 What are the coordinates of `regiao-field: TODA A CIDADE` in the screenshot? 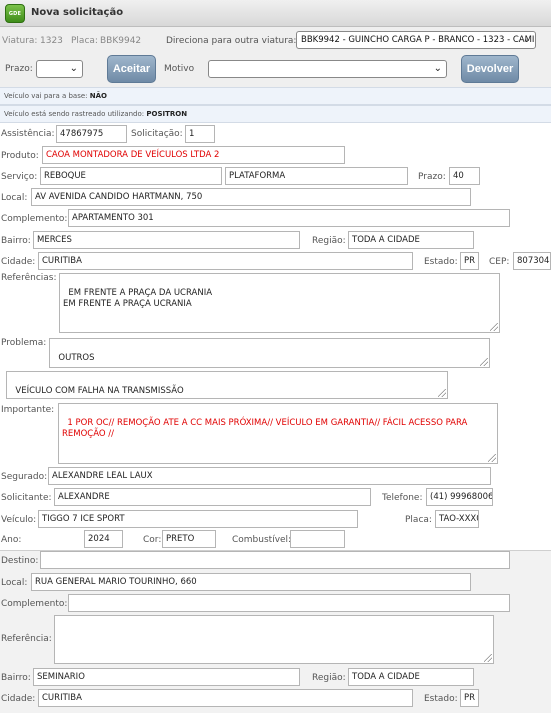 It's located at (411, 240).